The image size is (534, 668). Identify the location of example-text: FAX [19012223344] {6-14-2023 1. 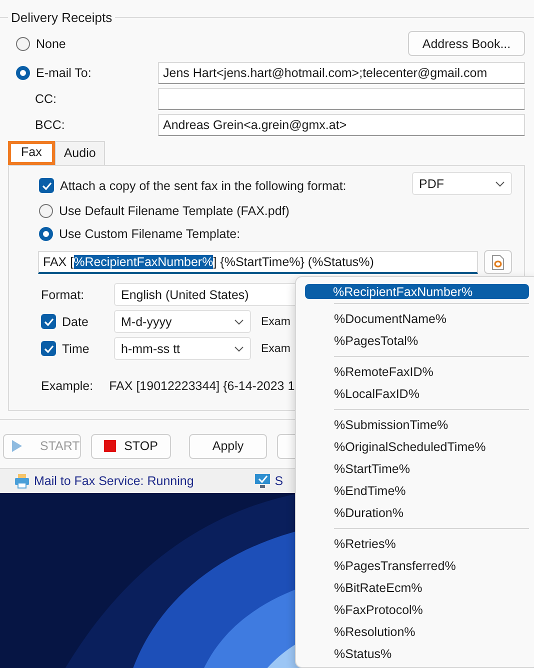
(202, 386).